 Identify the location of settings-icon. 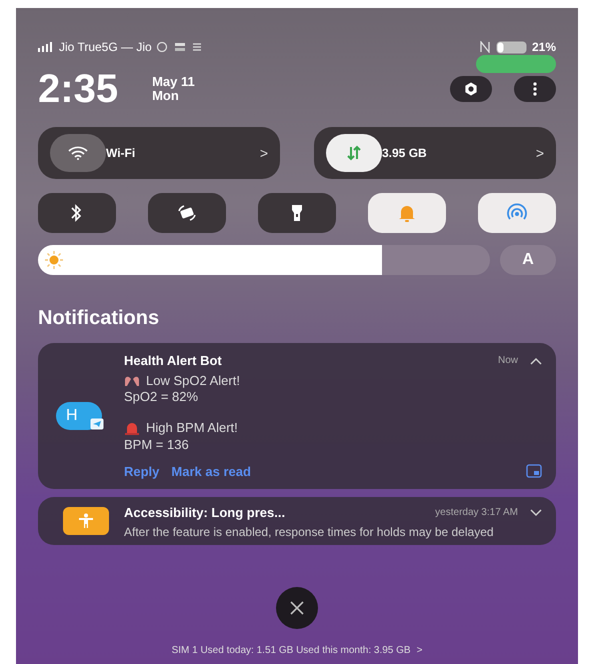
(471, 89).